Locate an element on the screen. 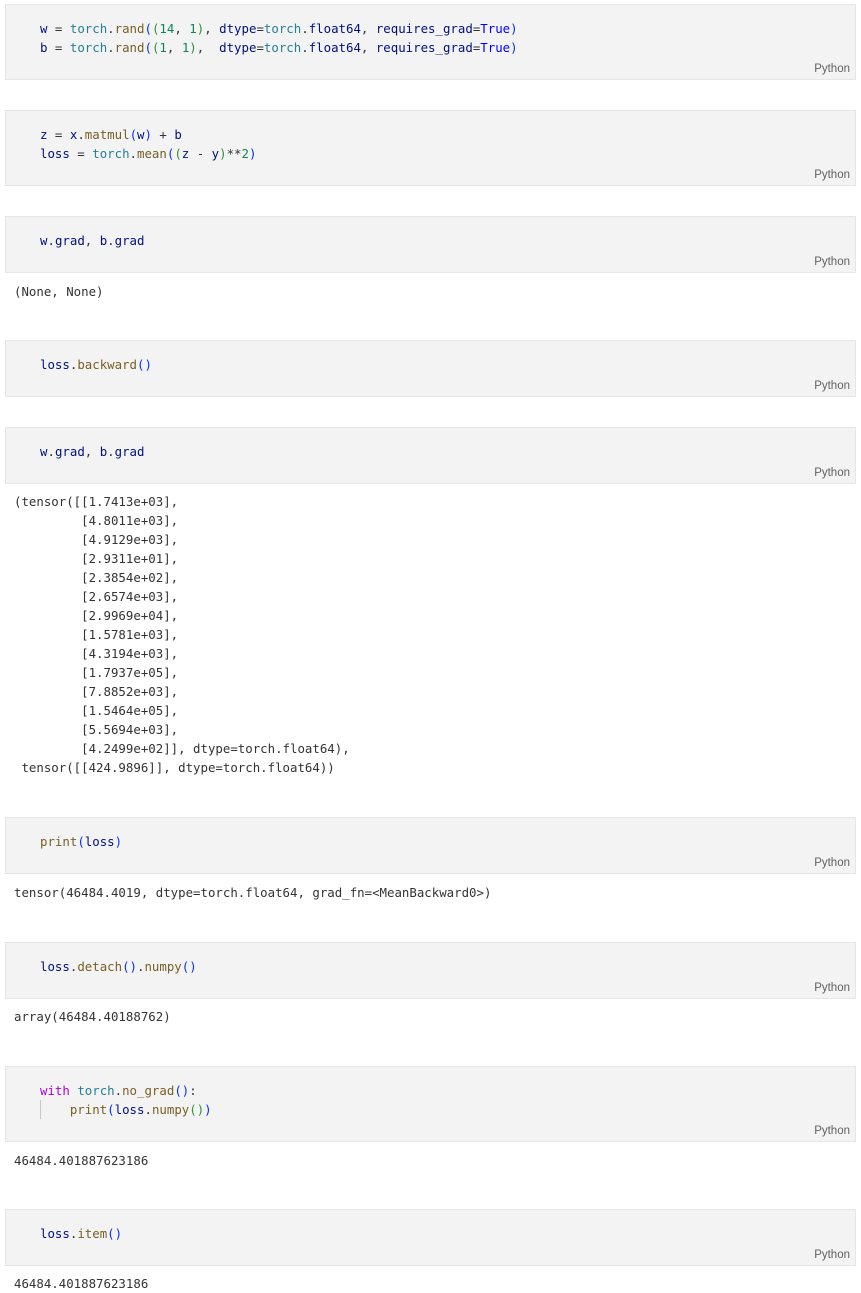 Image resolution: width=861 pixels, height=1293 pixels. token: detach is located at coordinates (100, 966).